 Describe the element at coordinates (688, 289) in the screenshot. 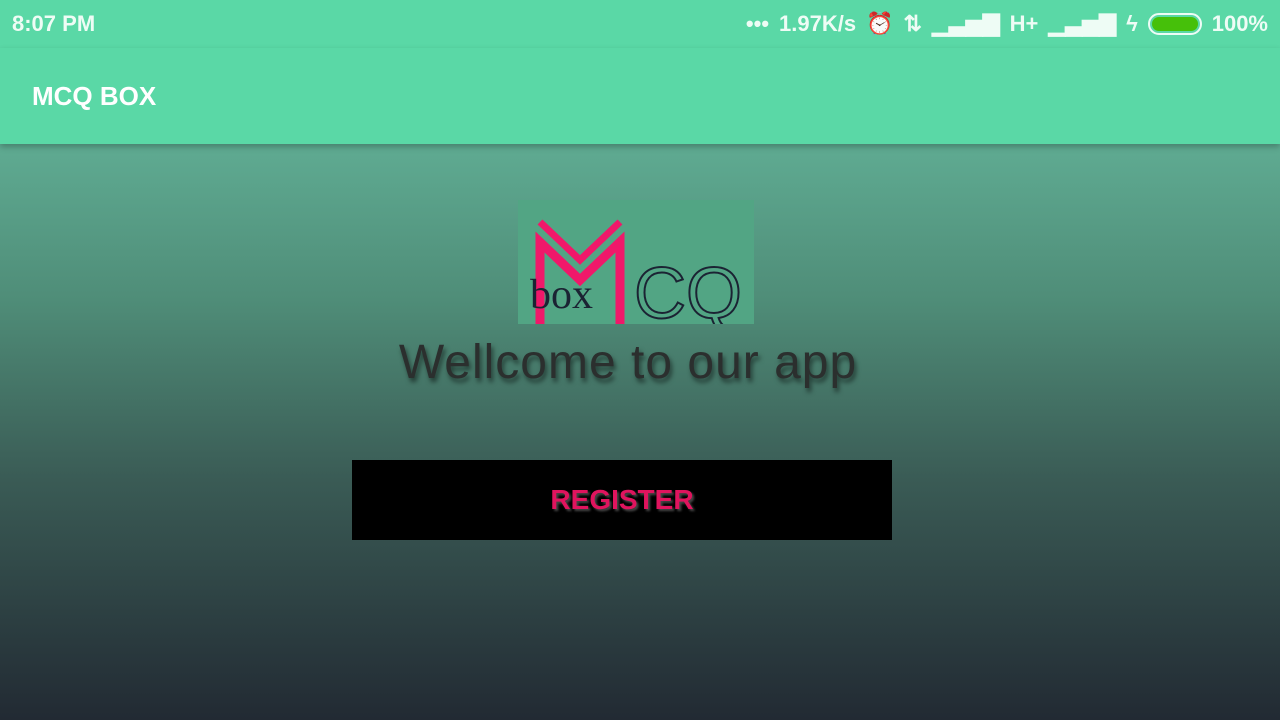

I see `svg-text: CQ` at that location.